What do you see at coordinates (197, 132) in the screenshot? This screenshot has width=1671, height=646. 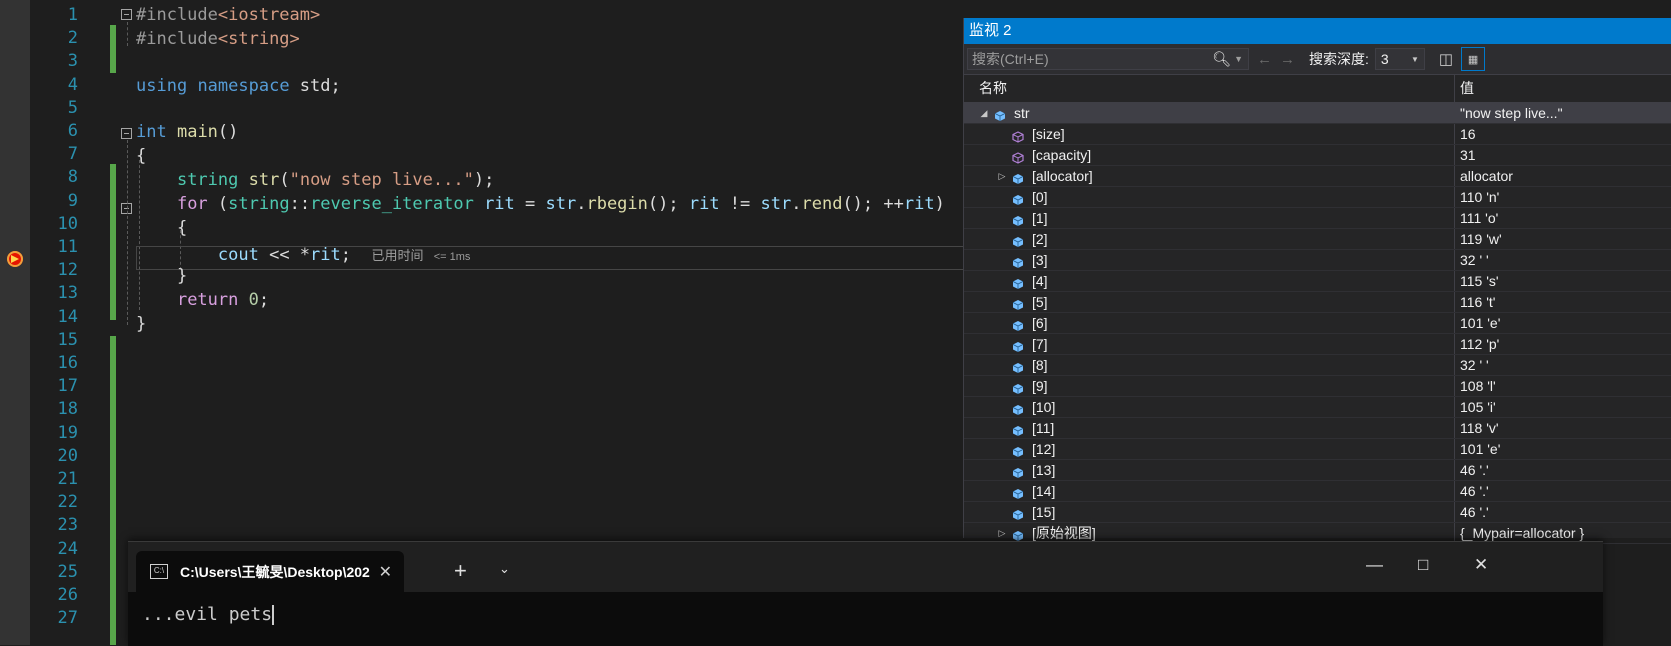 I see `function-name: main` at bounding box center [197, 132].